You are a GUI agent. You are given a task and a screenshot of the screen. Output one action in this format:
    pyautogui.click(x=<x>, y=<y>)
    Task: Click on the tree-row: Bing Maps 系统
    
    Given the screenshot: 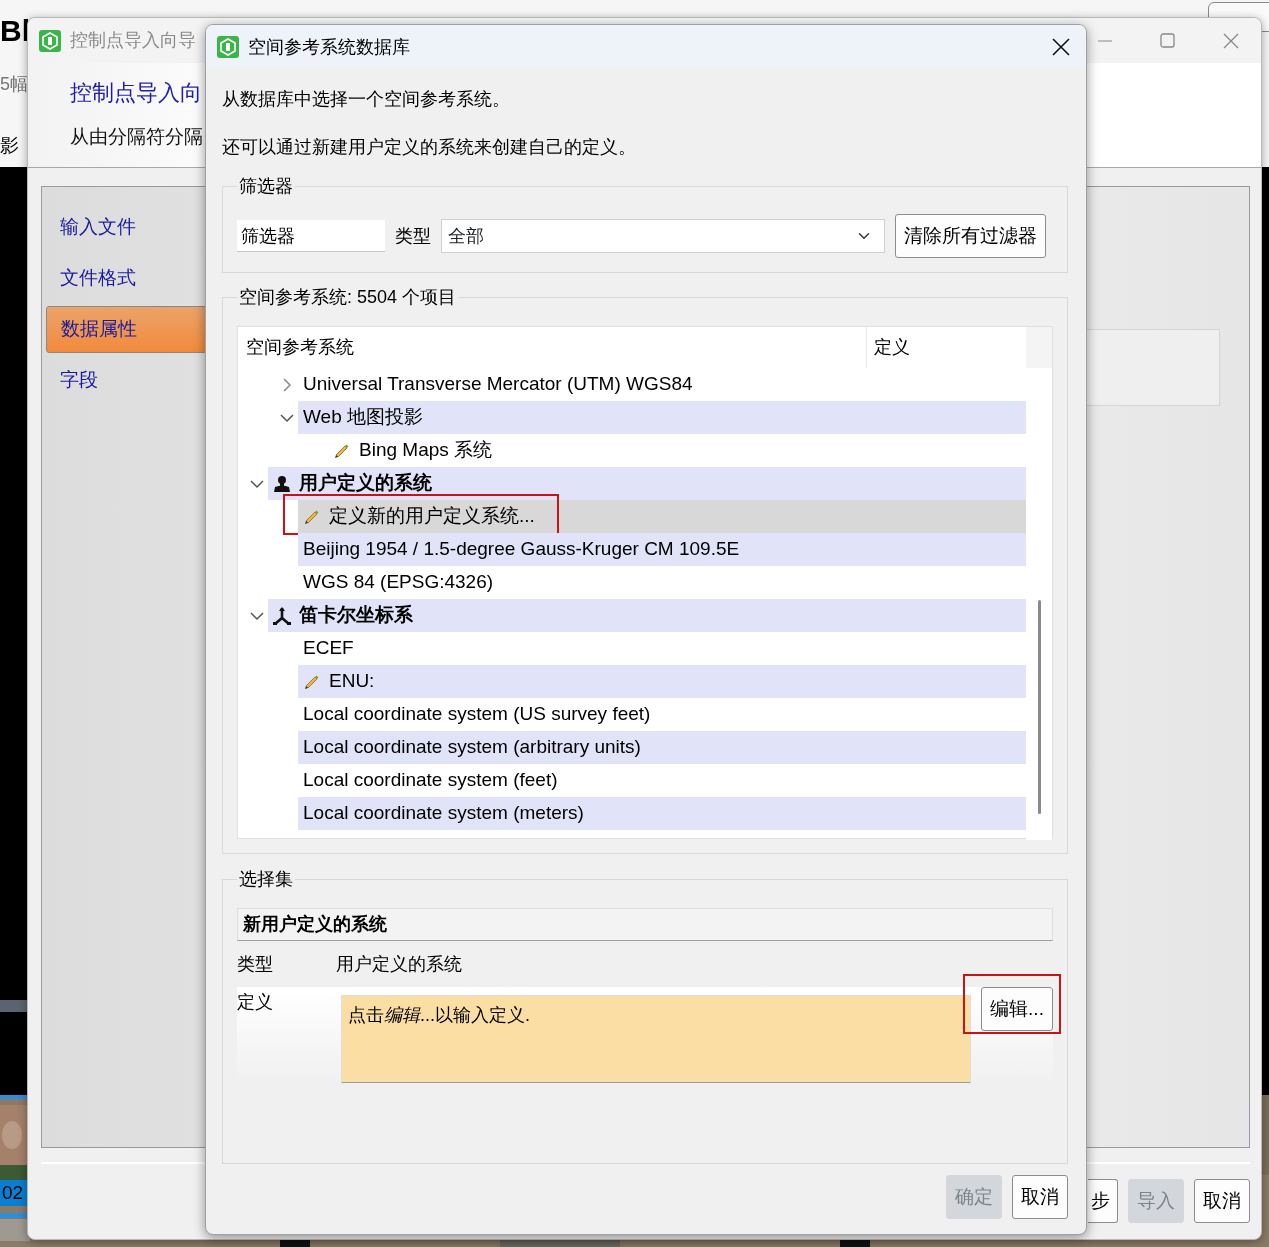 What is the action you would take?
    pyautogui.click(x=677, y=450)
    